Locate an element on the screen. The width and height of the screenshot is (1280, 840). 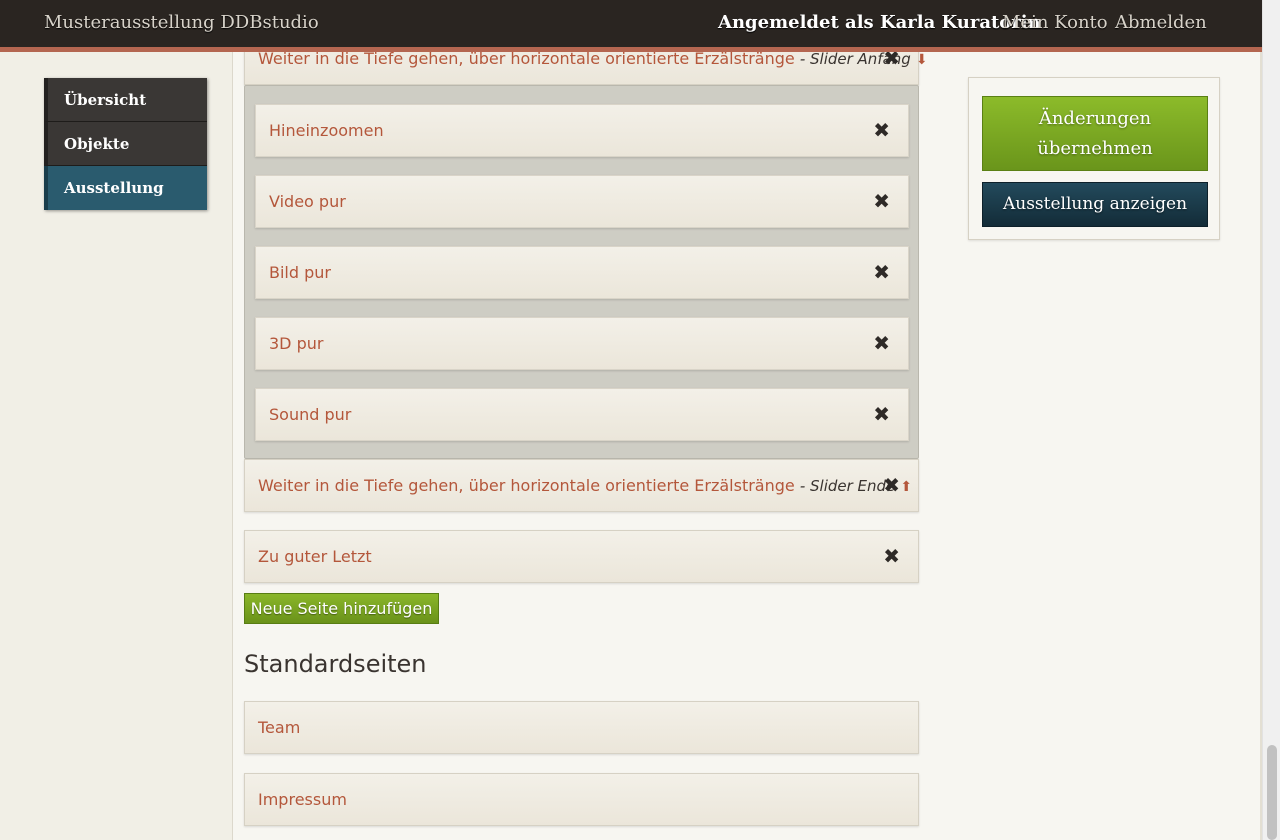
page-item-label: 3D pur is located at coordinates (296, 343).